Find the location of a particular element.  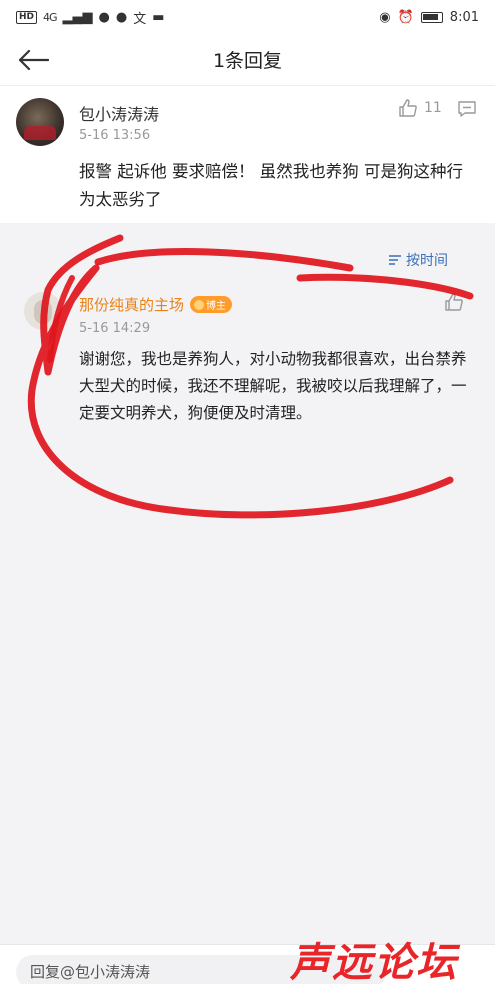

sort-by-time-button: 按时间 is located at coordinates (418, 260).